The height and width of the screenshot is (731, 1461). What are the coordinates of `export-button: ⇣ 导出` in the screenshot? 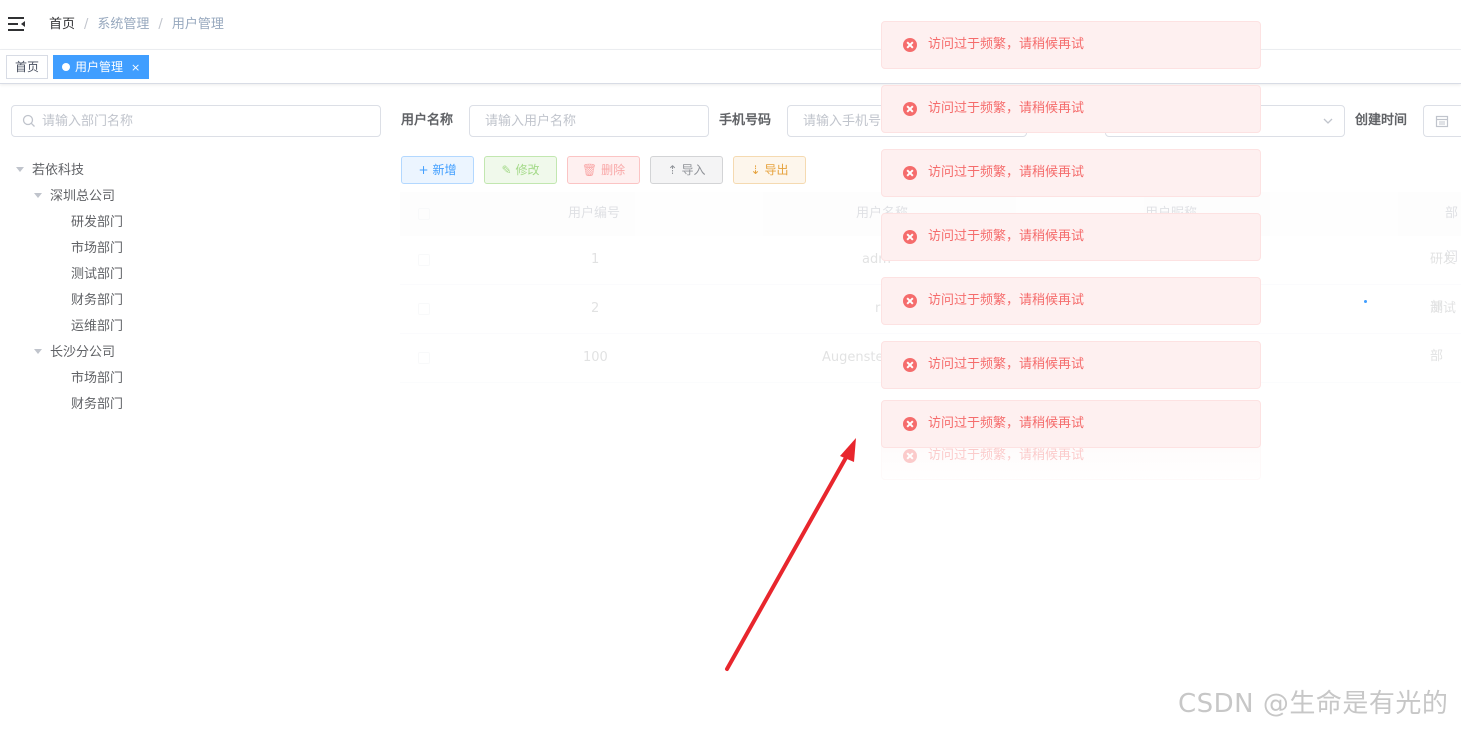 It's located at (769, 170).